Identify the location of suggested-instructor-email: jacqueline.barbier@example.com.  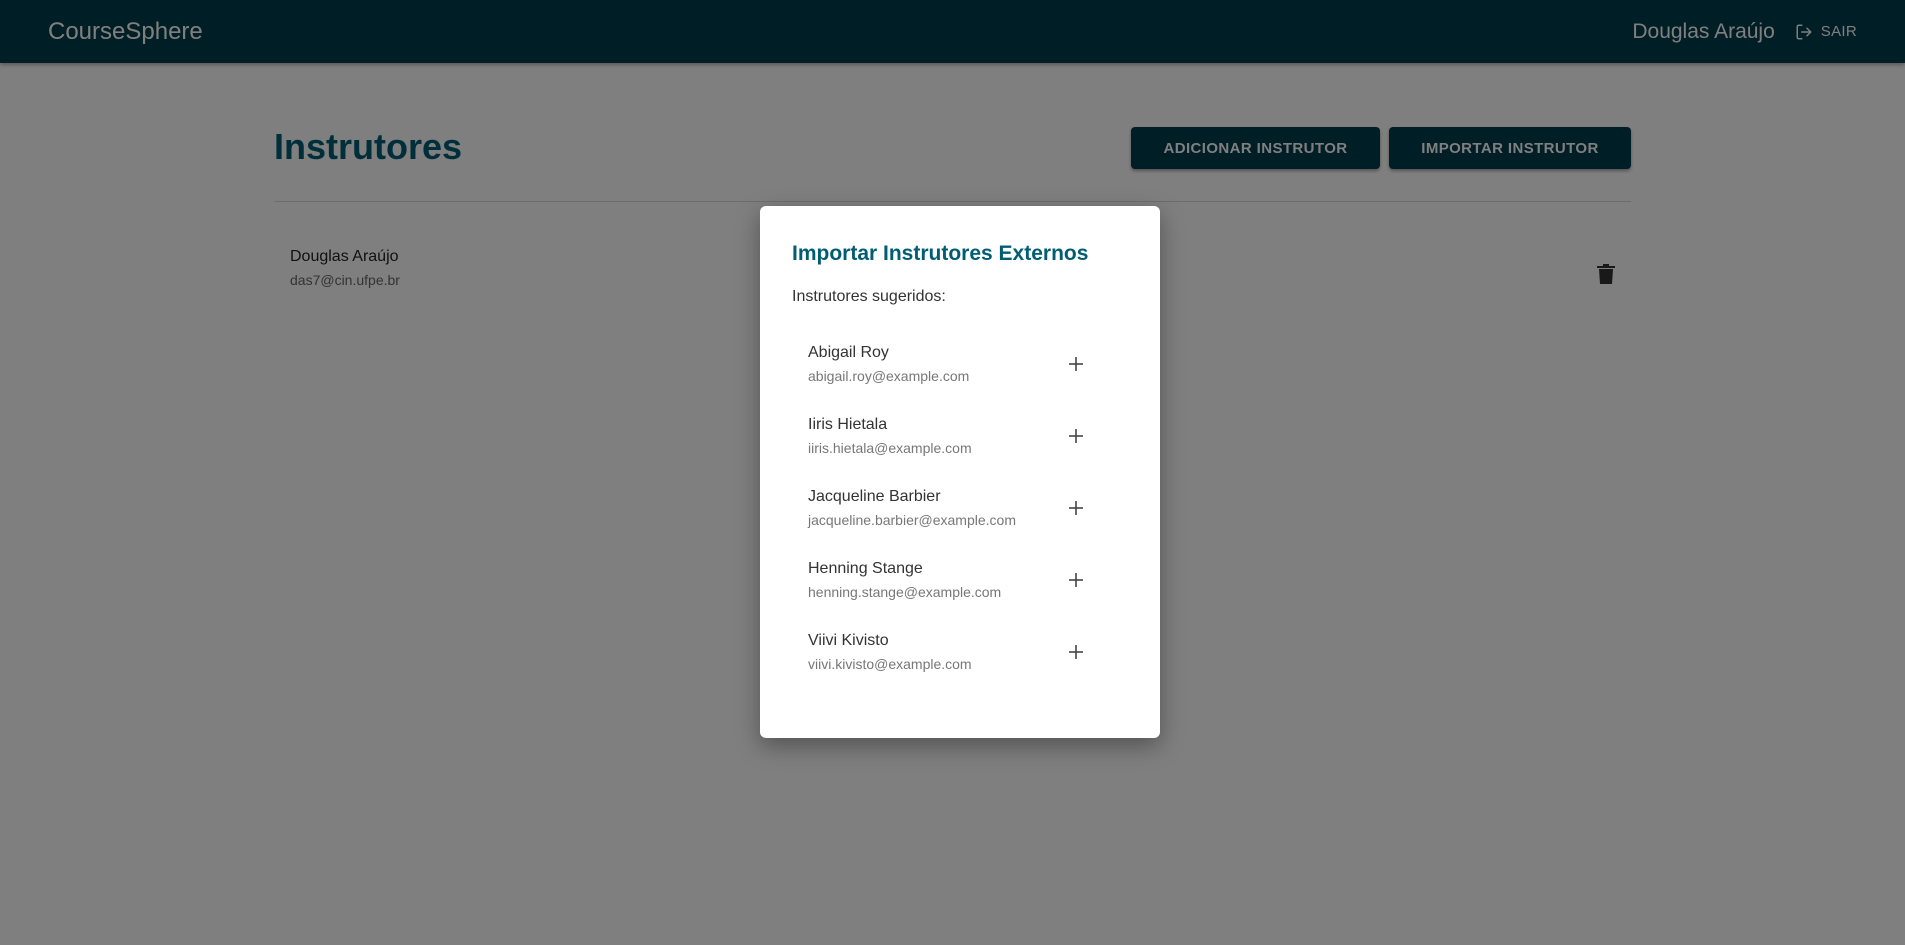
(912, 520).